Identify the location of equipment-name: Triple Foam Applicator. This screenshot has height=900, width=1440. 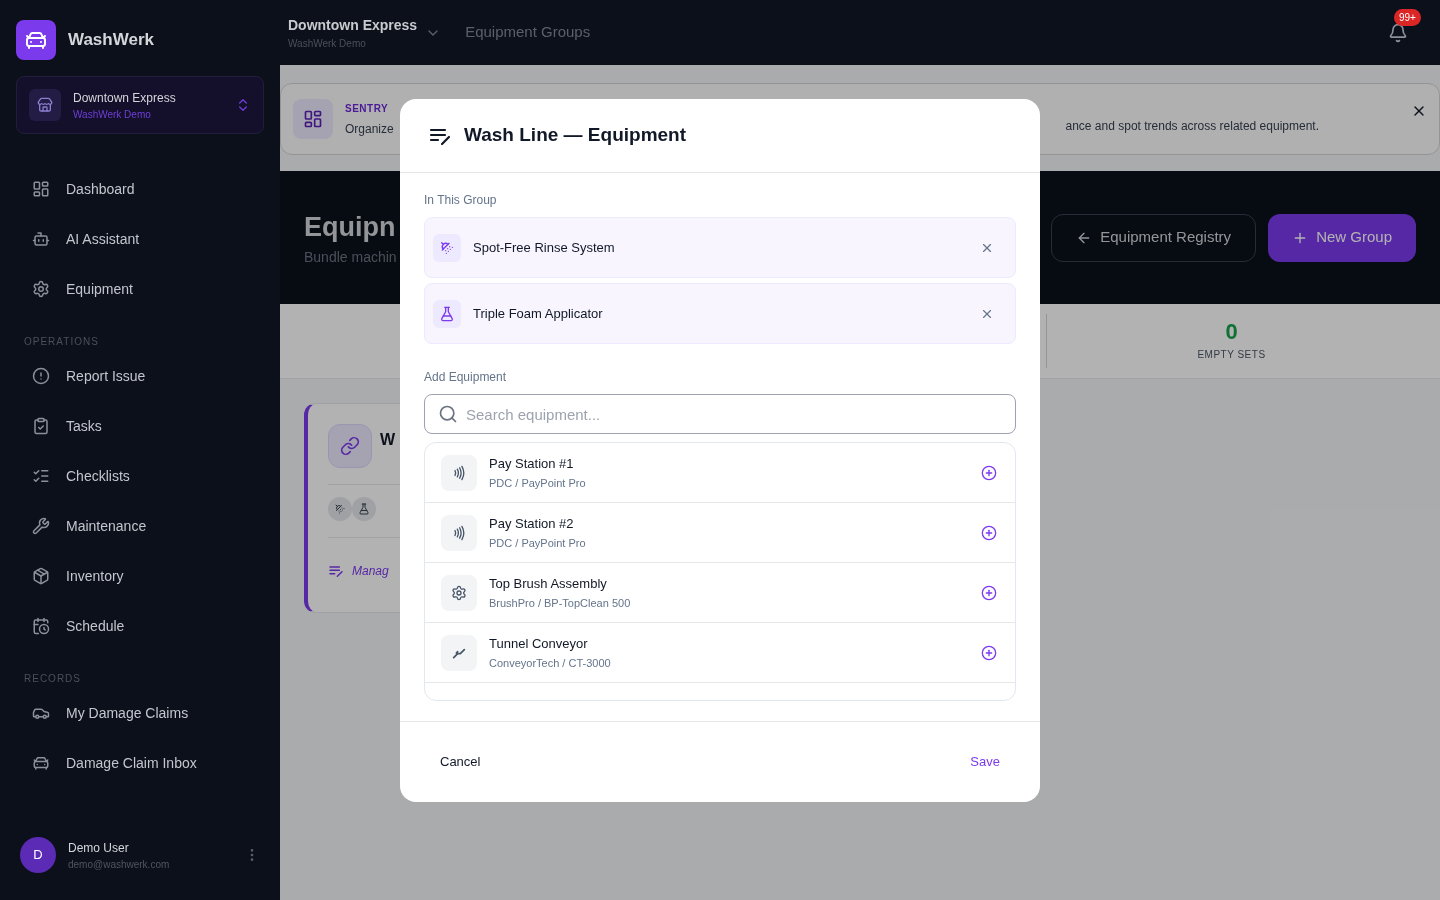
(538, 313).